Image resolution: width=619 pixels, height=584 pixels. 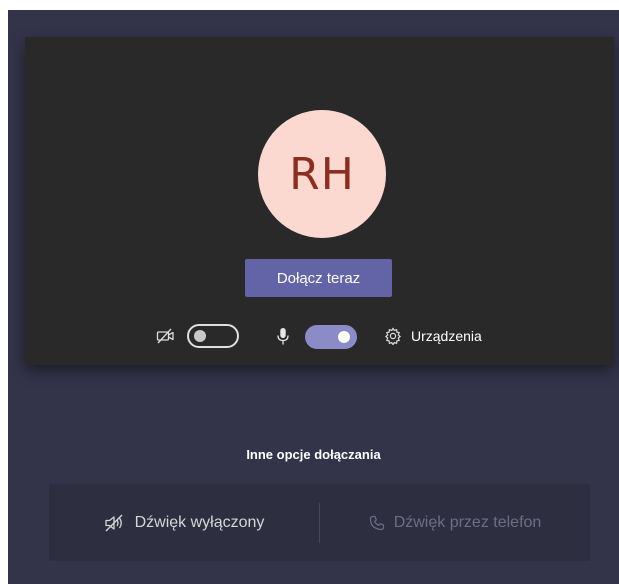 I want to click on mic-toggle-knob, so click(x=344, y=337).